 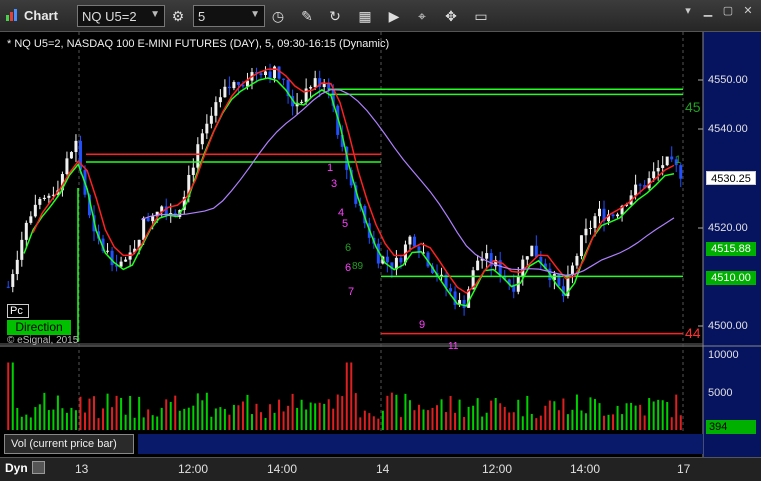 I want to click on maximize-button: ▢, so click(x=728, y=11).